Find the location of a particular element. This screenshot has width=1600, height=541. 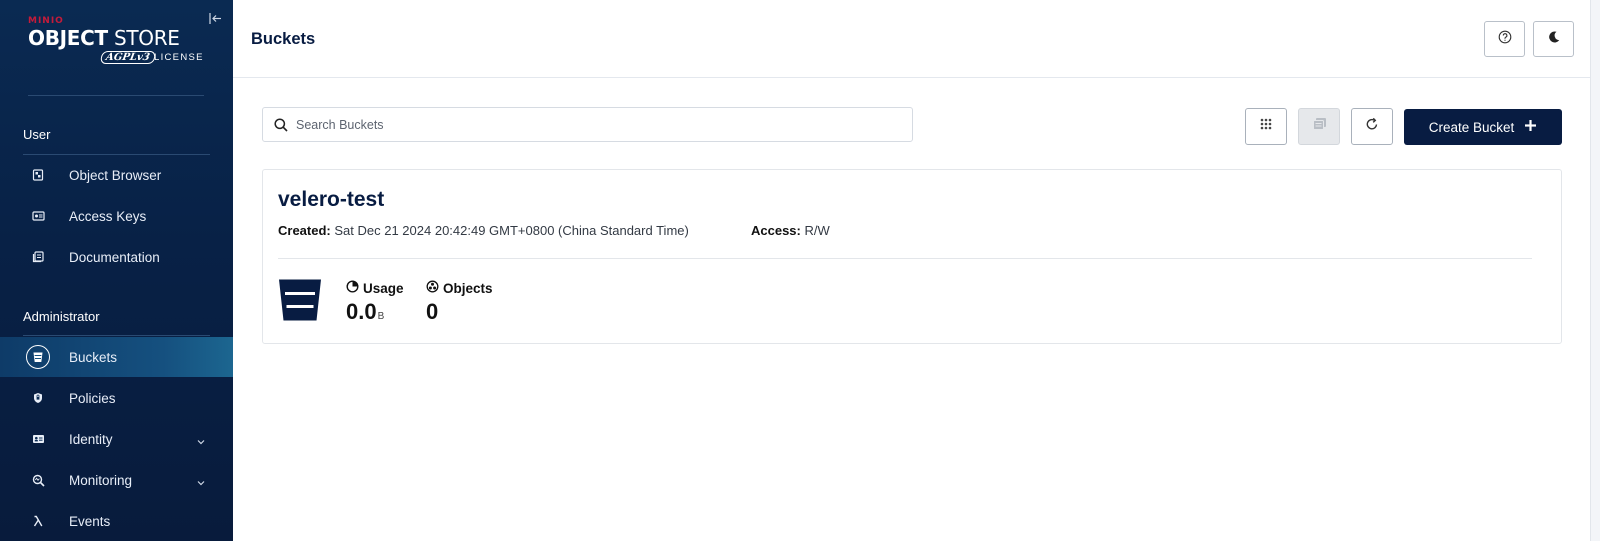

documentation-icon is located at coordinates (38, 257).